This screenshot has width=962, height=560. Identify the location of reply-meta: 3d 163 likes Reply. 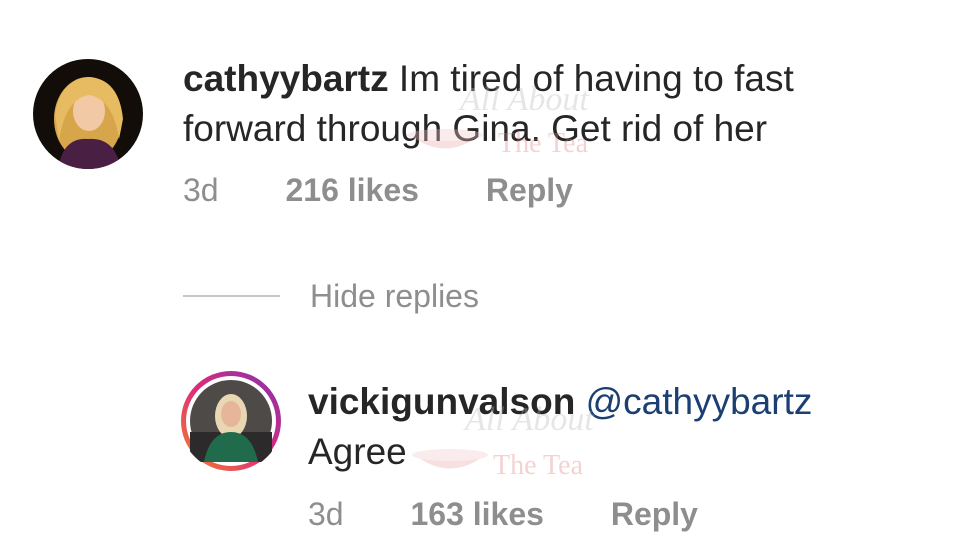
(503, 514).